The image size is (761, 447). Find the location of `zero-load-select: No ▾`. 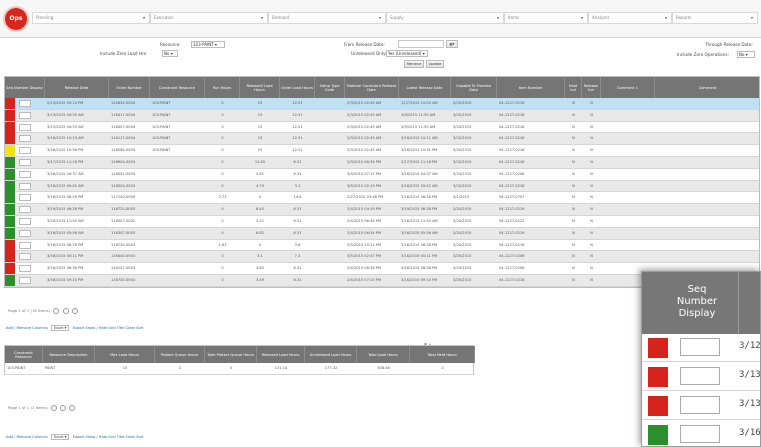

zero-load-select: No ▾ is located at coordinates (170, 53).